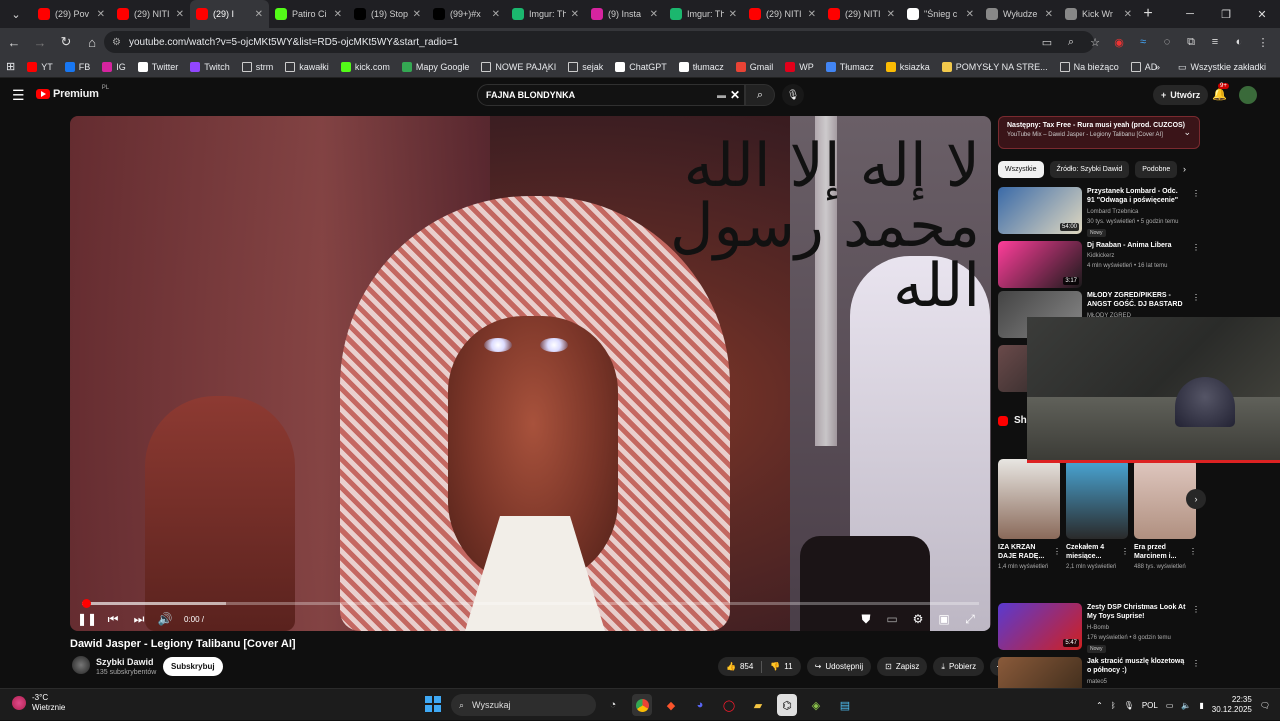 The width and height of the screenshot is (1280, 721). I want to click on close-window-icon: ✕, so click(1262, 14).